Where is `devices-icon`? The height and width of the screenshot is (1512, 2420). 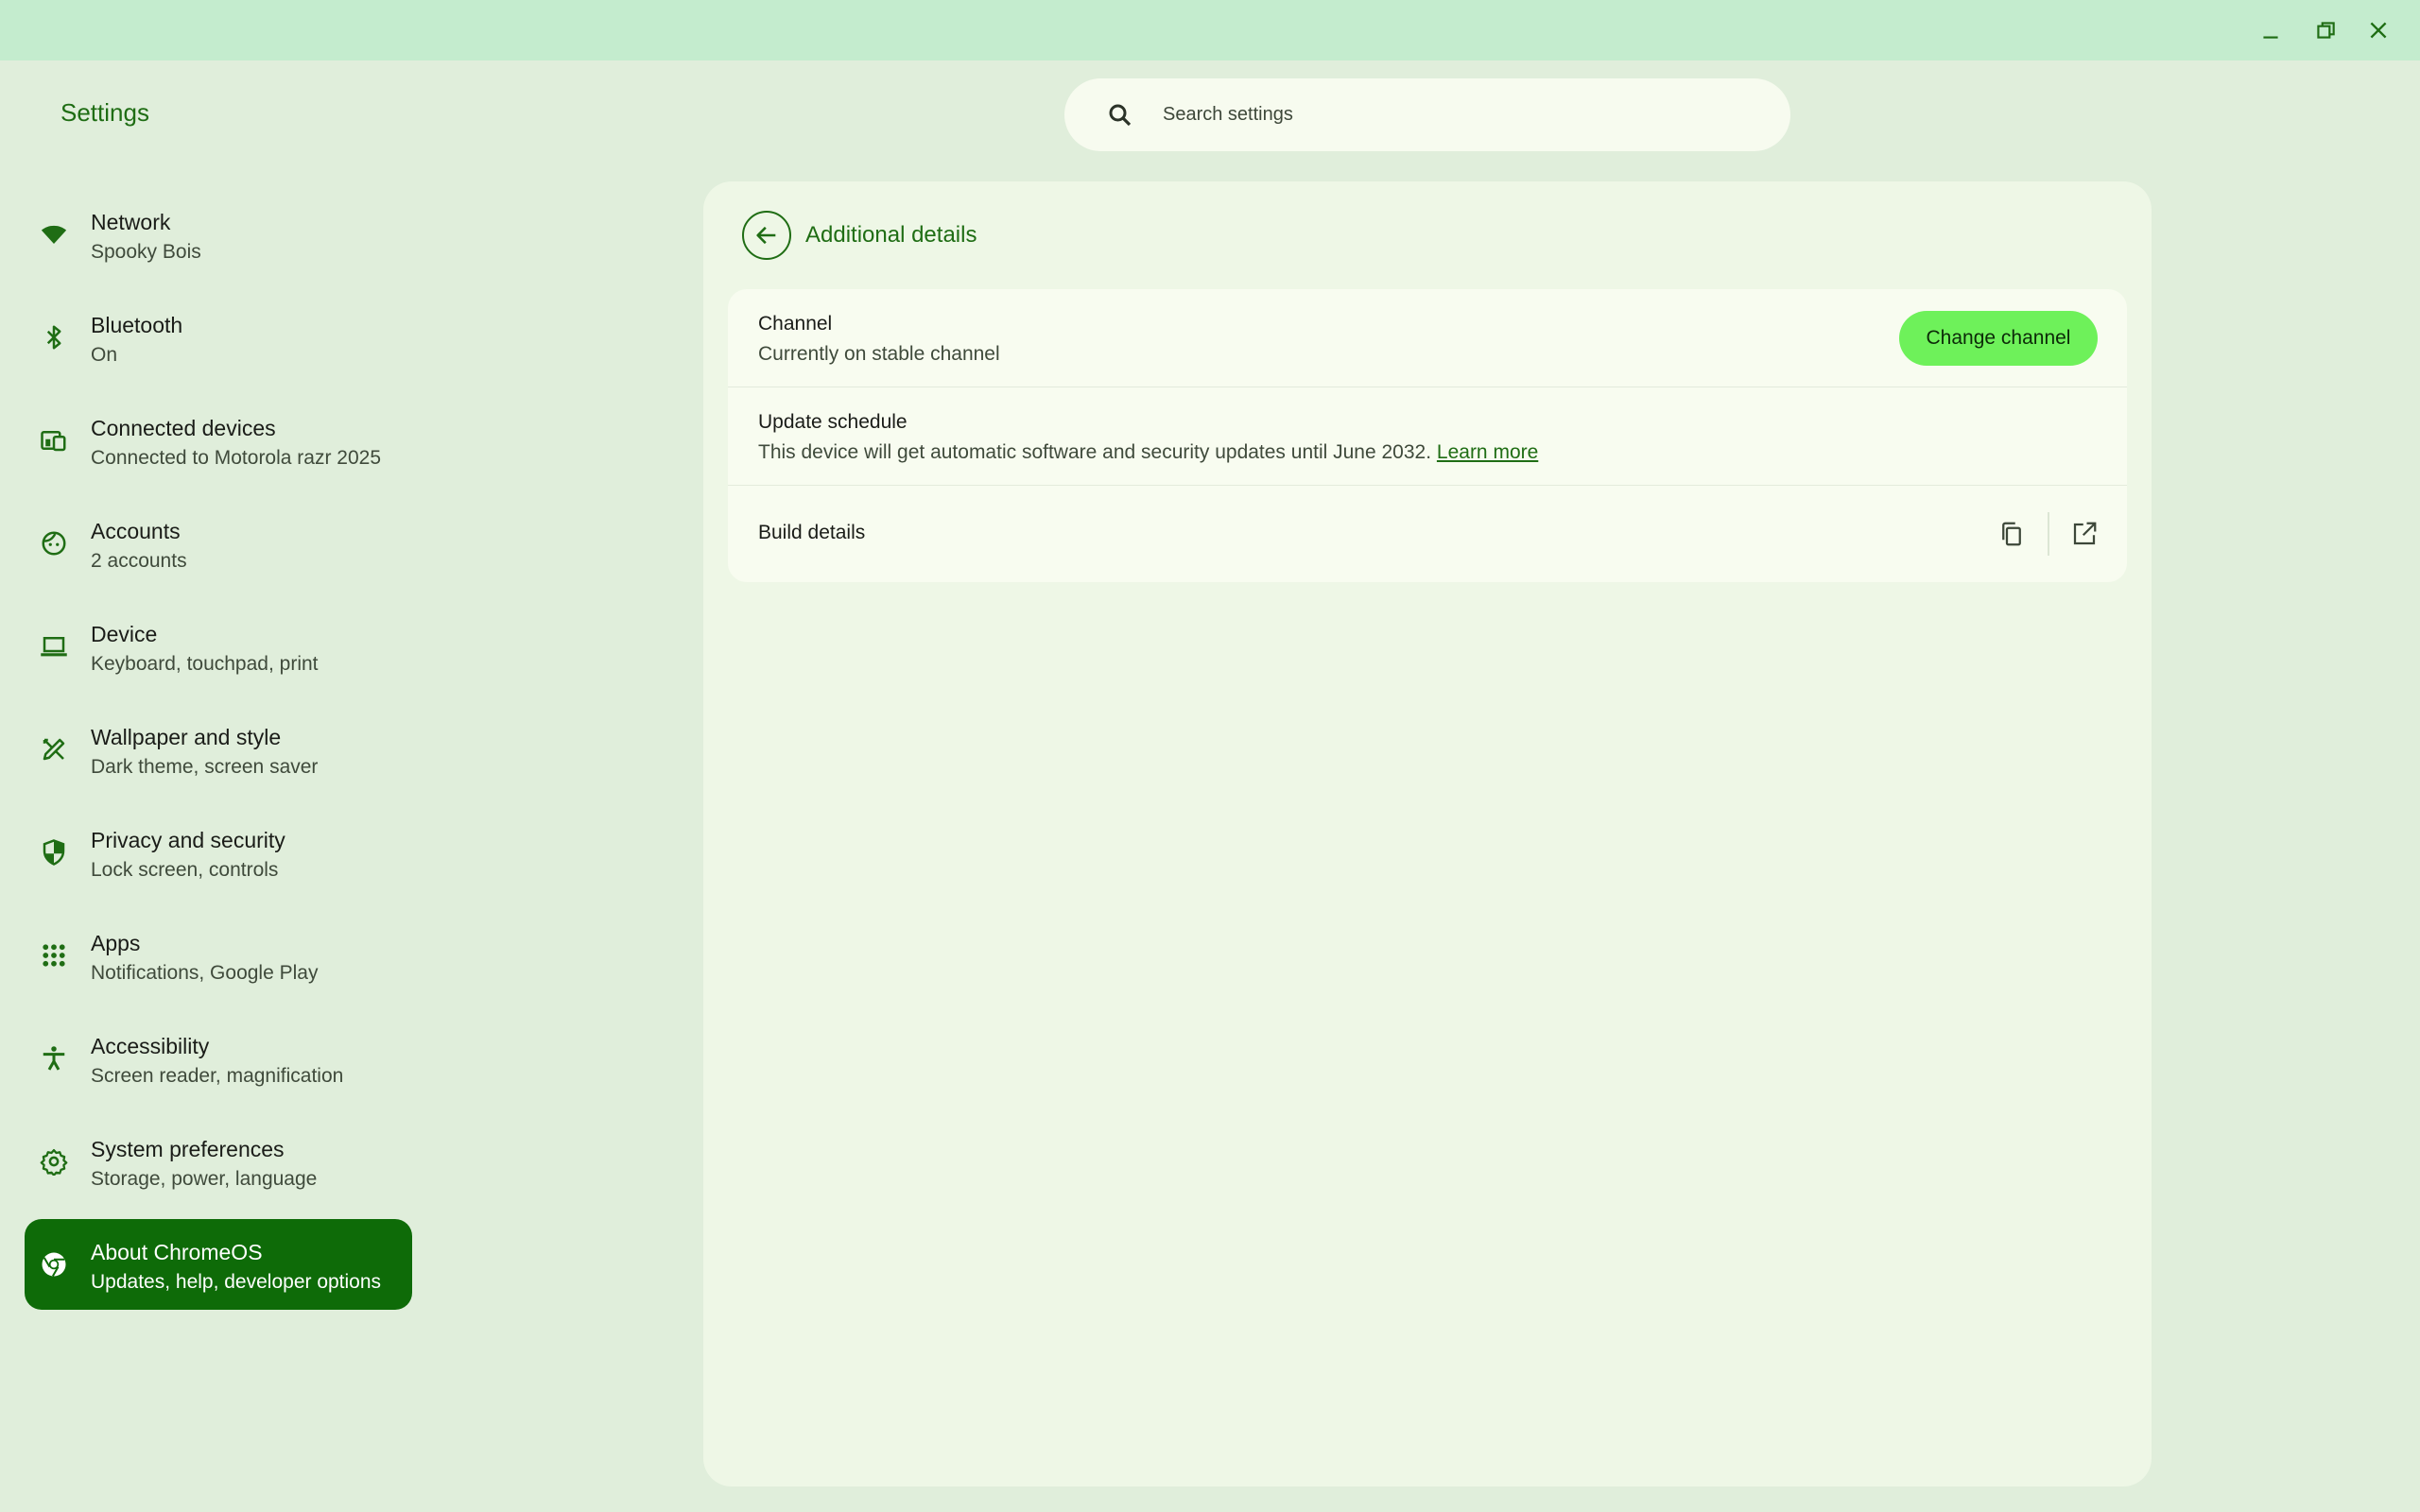
devices-icon is located at coordinates (54, 440).